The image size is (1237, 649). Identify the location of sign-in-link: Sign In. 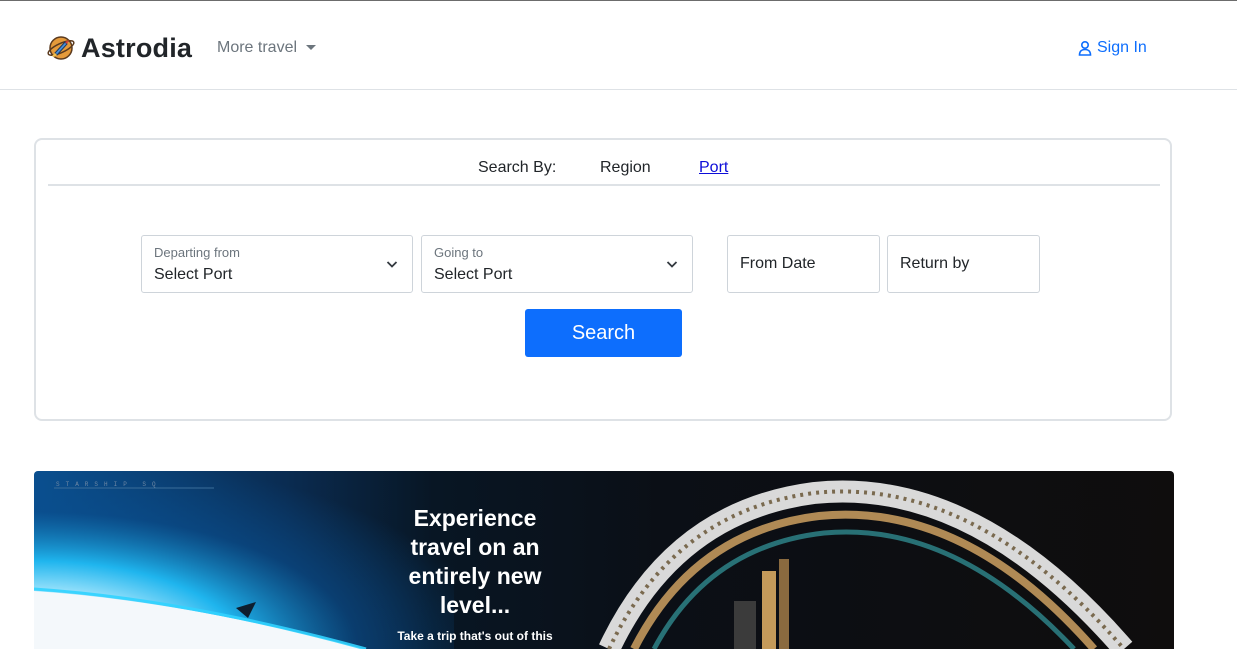
(1112, 48).